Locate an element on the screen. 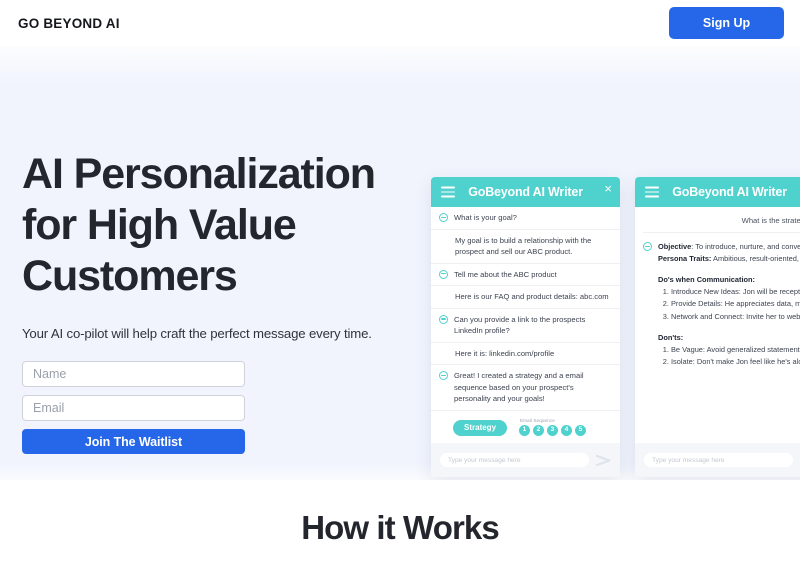  hero-title-line-1: AI Personalization is located at coordinates (199, 174).